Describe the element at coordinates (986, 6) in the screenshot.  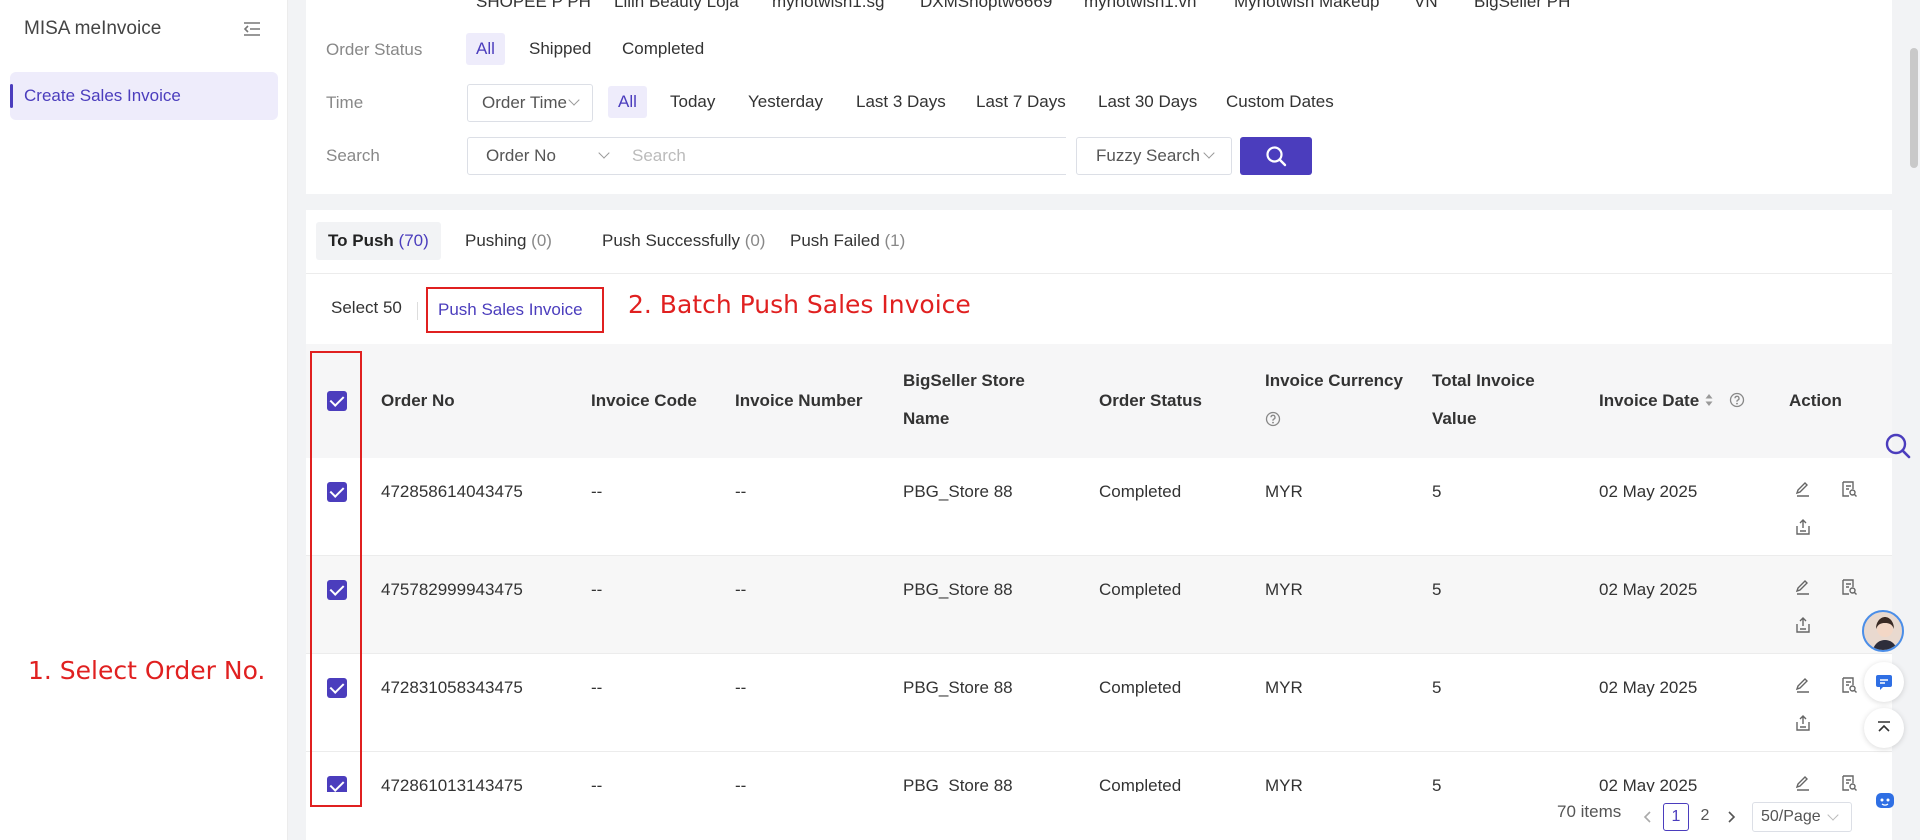
I see `store-option: DXMShoptw6669` at that location.